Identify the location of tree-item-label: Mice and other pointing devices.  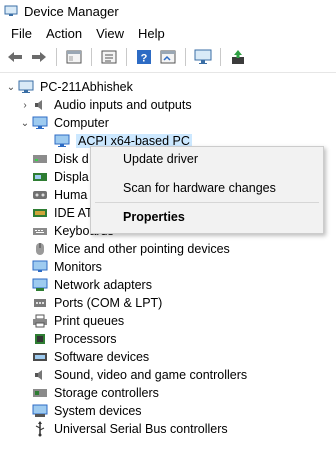
(142, 249).